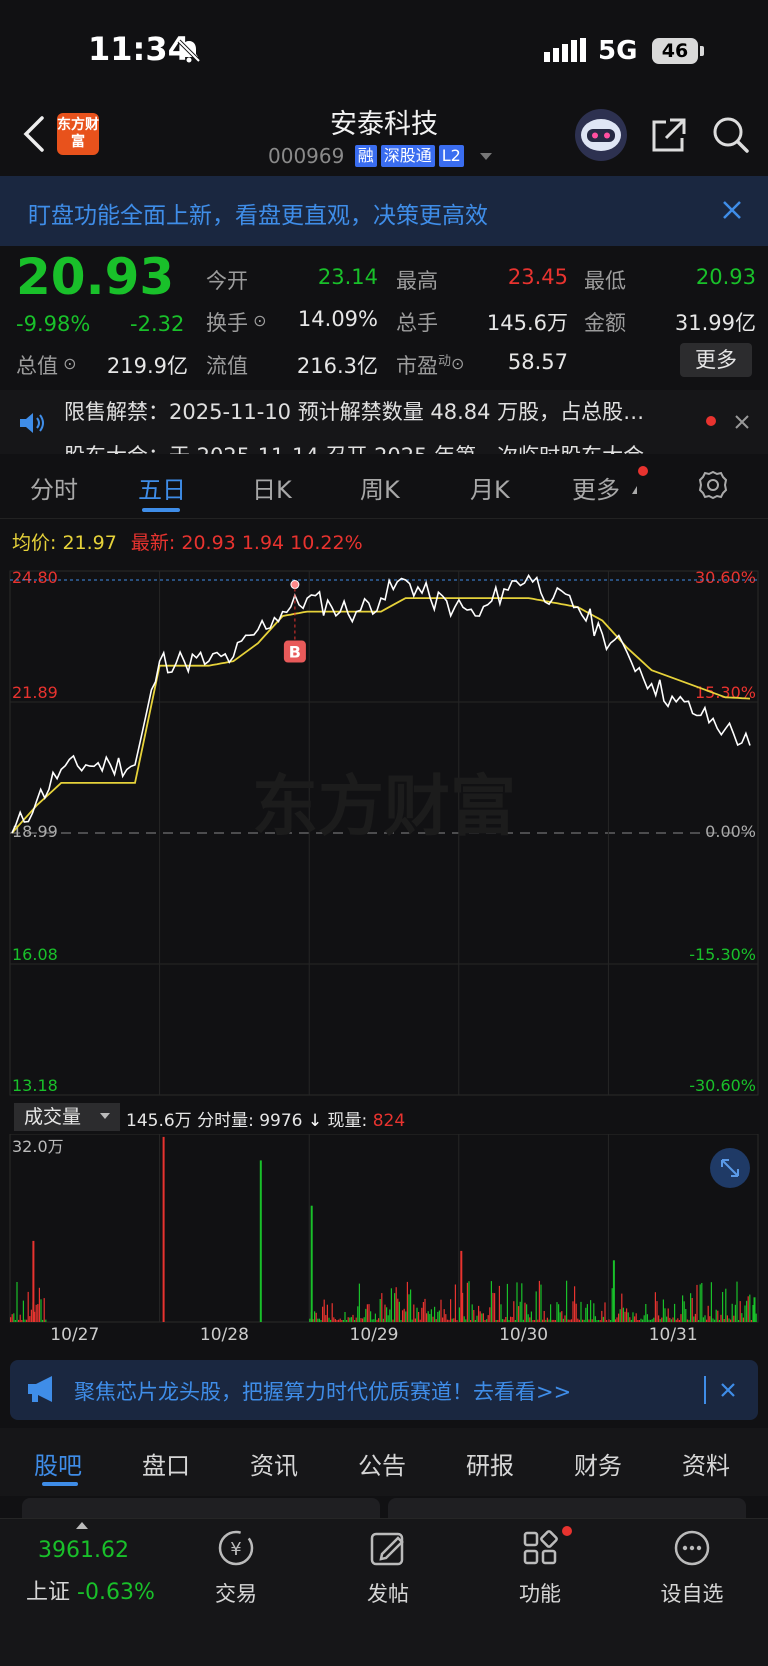 The width and height of the screenshot is (768, 1666). I want to click on volume-indicator-select: 成交量, so click(67, 1117).